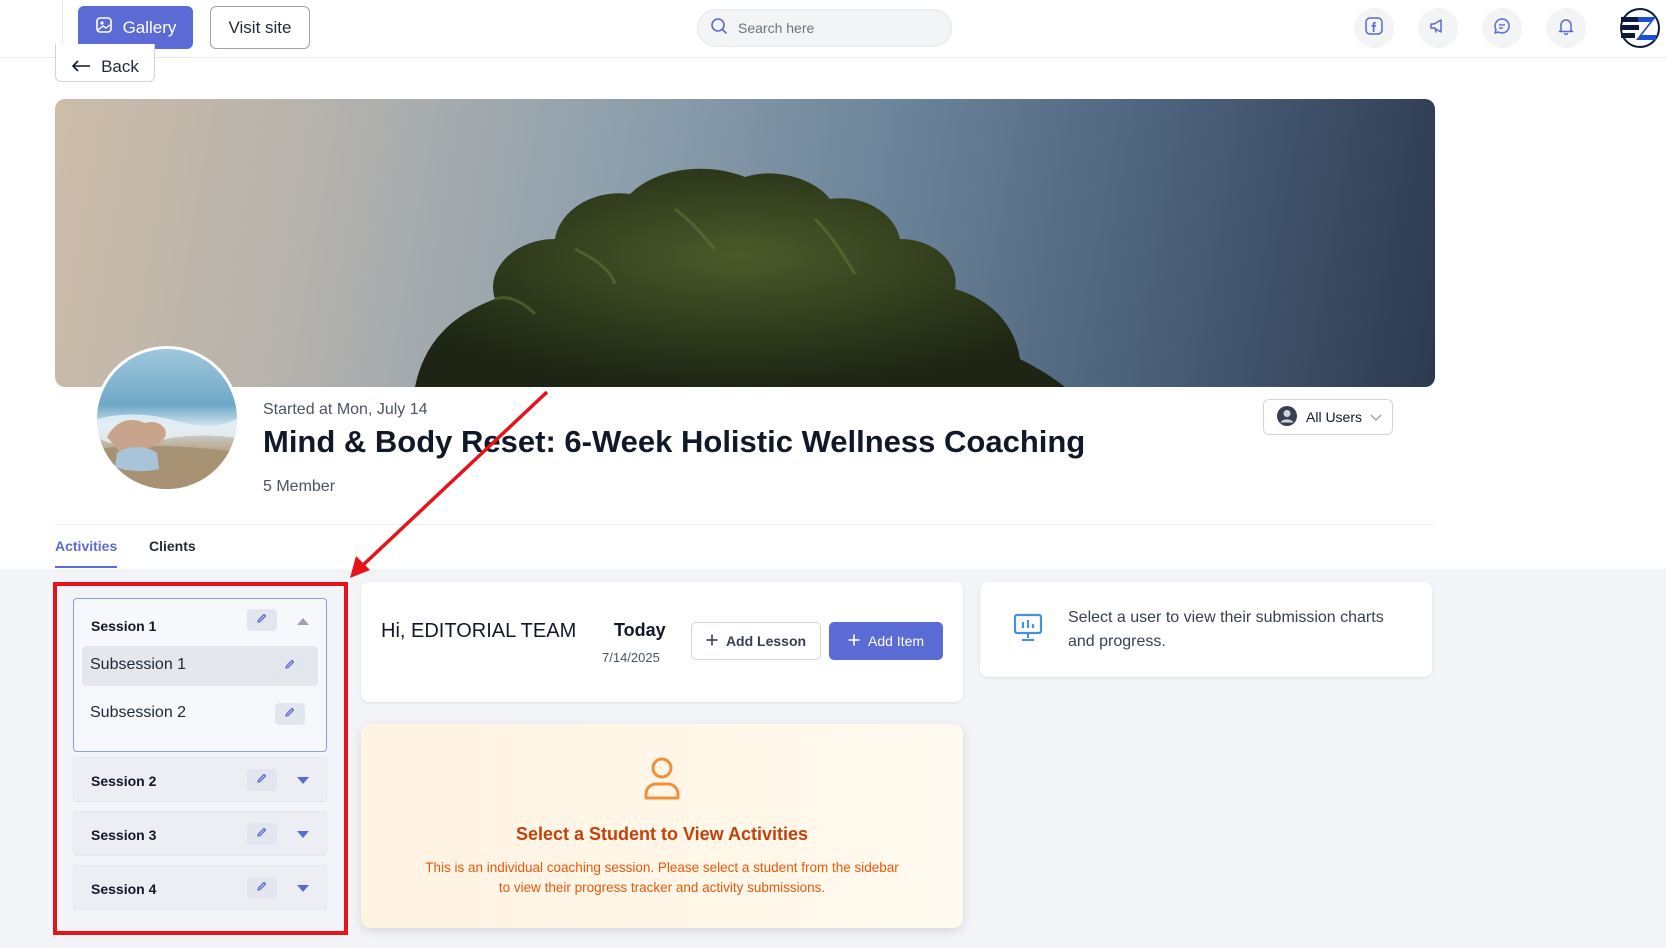  I want to click on user-icon, so click(662, 780).